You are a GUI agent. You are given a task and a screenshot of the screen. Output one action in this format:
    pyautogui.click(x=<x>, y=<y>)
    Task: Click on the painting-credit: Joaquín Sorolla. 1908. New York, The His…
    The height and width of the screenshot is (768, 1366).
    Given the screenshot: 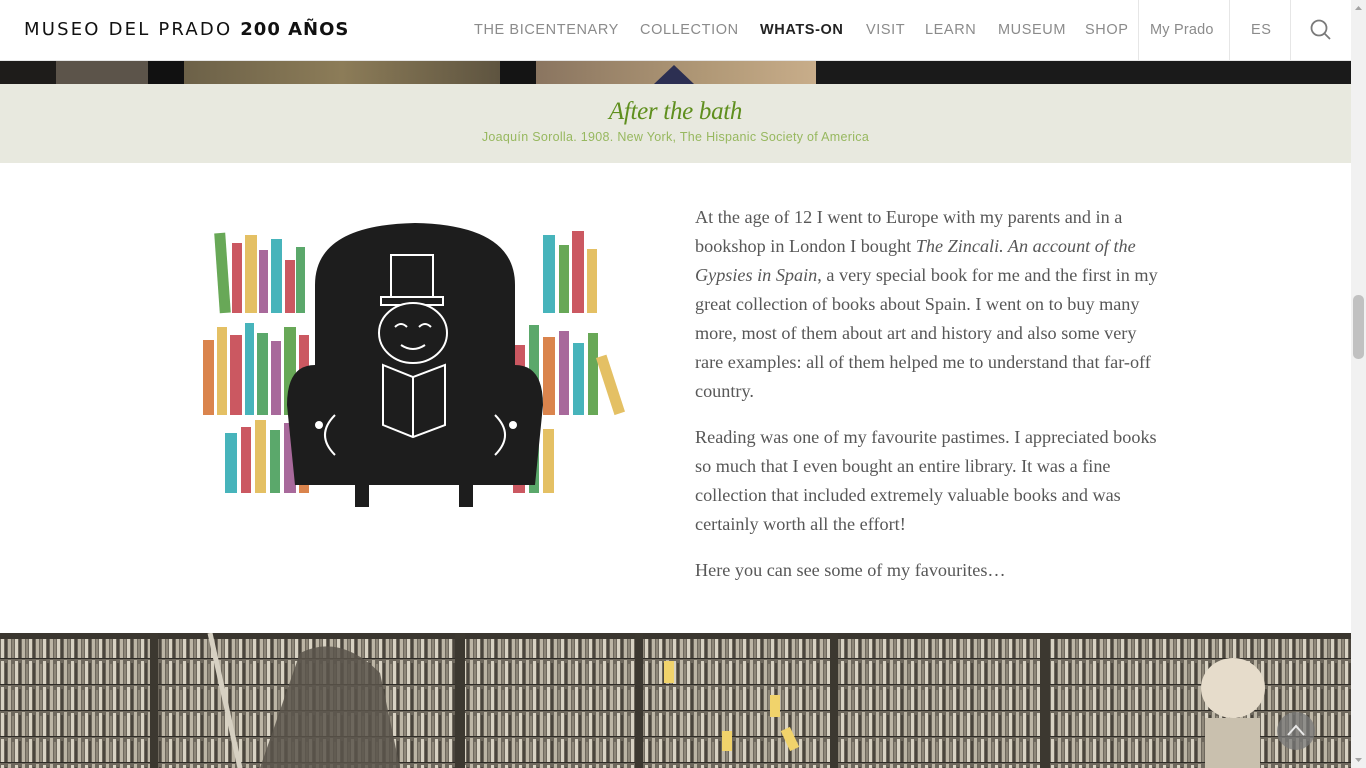 What is the action you would take?
    pyautogui.click(x=675, y=137)
    